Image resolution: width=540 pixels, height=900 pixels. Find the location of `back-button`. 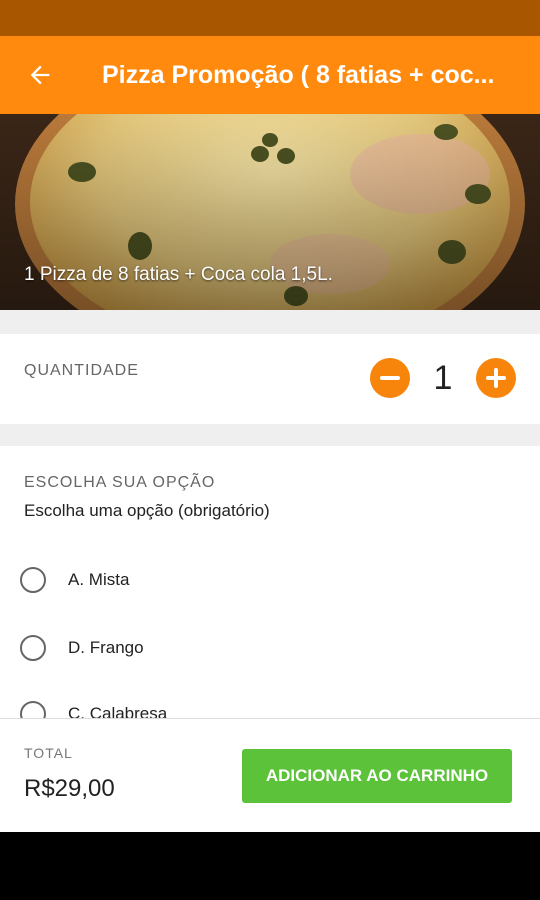

back-button is located at coordinates (40, 75).